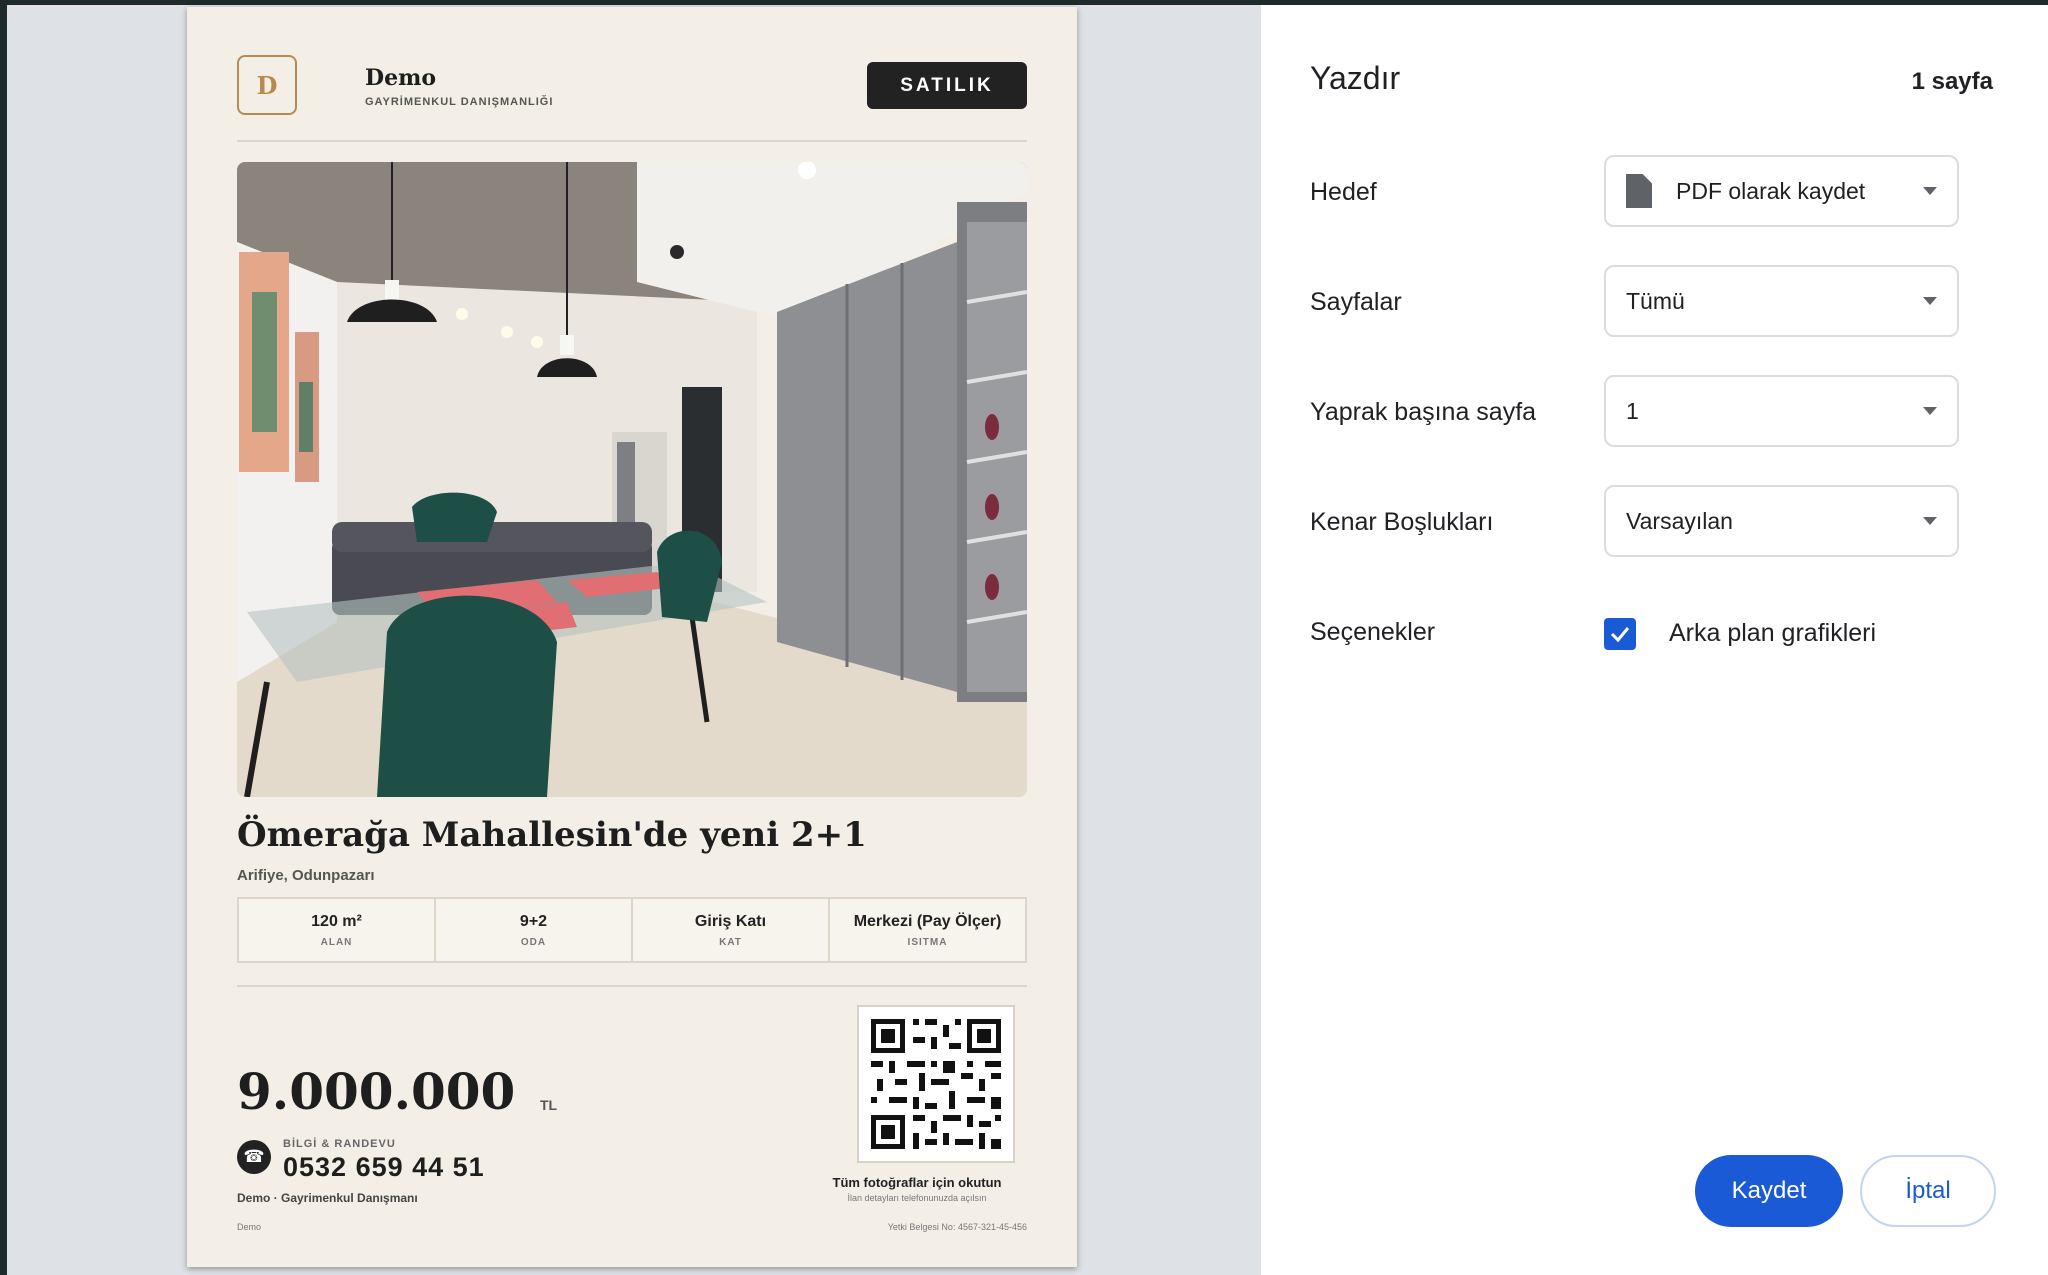 The width and height of the screenshot is (2048, 1275). I want to click on checkmark-icon, so click(1620, 635).